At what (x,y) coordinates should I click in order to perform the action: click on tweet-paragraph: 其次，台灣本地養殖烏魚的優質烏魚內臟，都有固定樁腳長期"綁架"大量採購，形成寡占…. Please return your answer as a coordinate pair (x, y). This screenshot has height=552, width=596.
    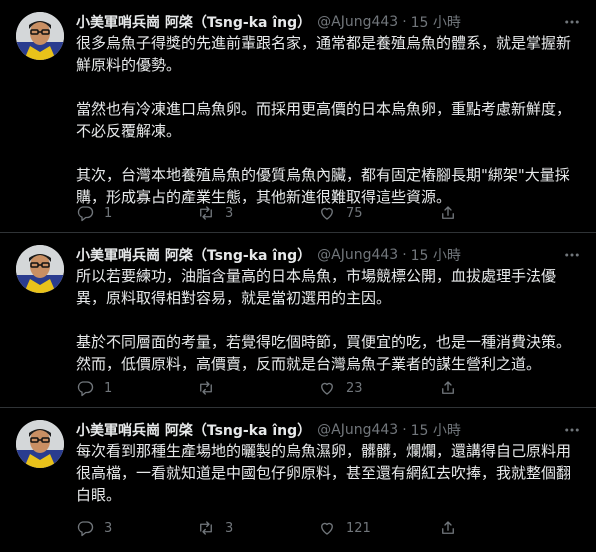
    Looking at the image, I should click on (323, 186).